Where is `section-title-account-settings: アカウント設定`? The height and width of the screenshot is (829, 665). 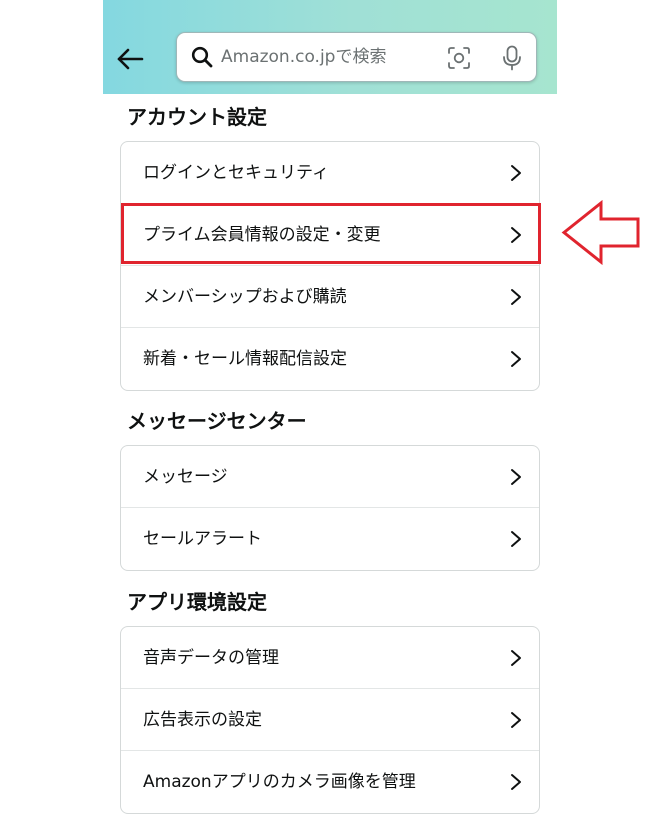
section-title-account-settings: アカウント設定 is located at coordinates (197, 117).